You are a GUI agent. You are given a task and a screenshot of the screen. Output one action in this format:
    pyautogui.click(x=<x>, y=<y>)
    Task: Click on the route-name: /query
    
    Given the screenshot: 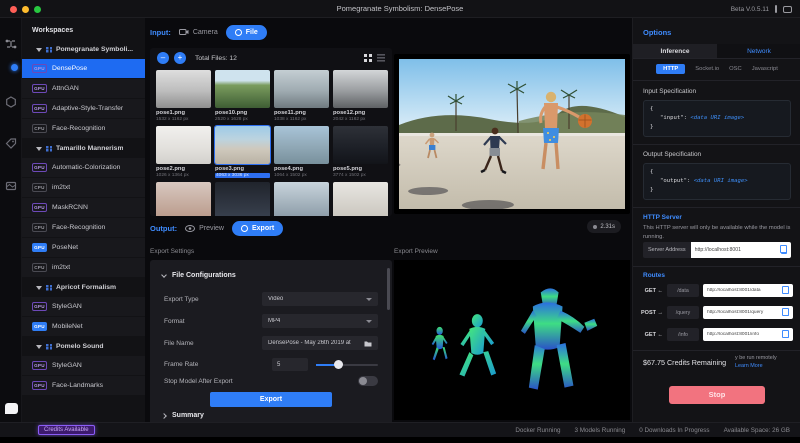 What is the action you would take?
    pyautogui.click(x=683, y=312)
    